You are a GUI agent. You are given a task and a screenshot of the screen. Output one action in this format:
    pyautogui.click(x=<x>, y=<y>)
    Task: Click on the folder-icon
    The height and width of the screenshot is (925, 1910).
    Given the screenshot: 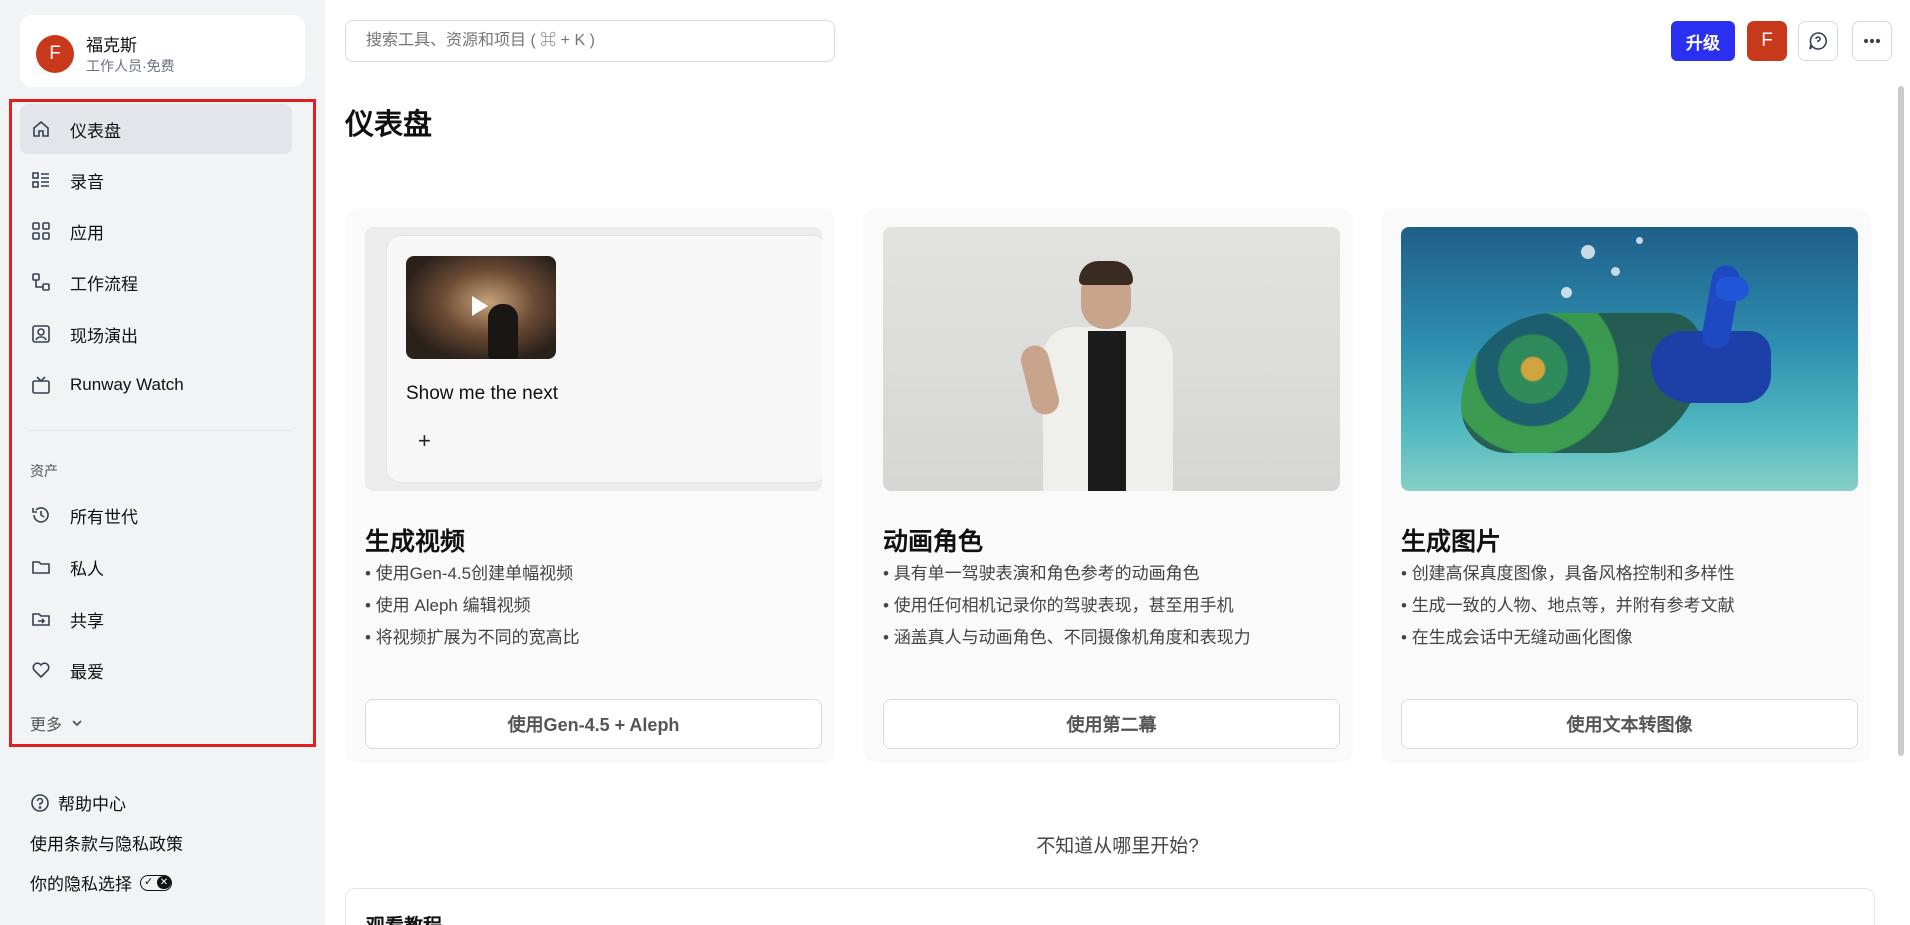 What is the action you would take?
    pyautogui.click(x=41, y=567)
    